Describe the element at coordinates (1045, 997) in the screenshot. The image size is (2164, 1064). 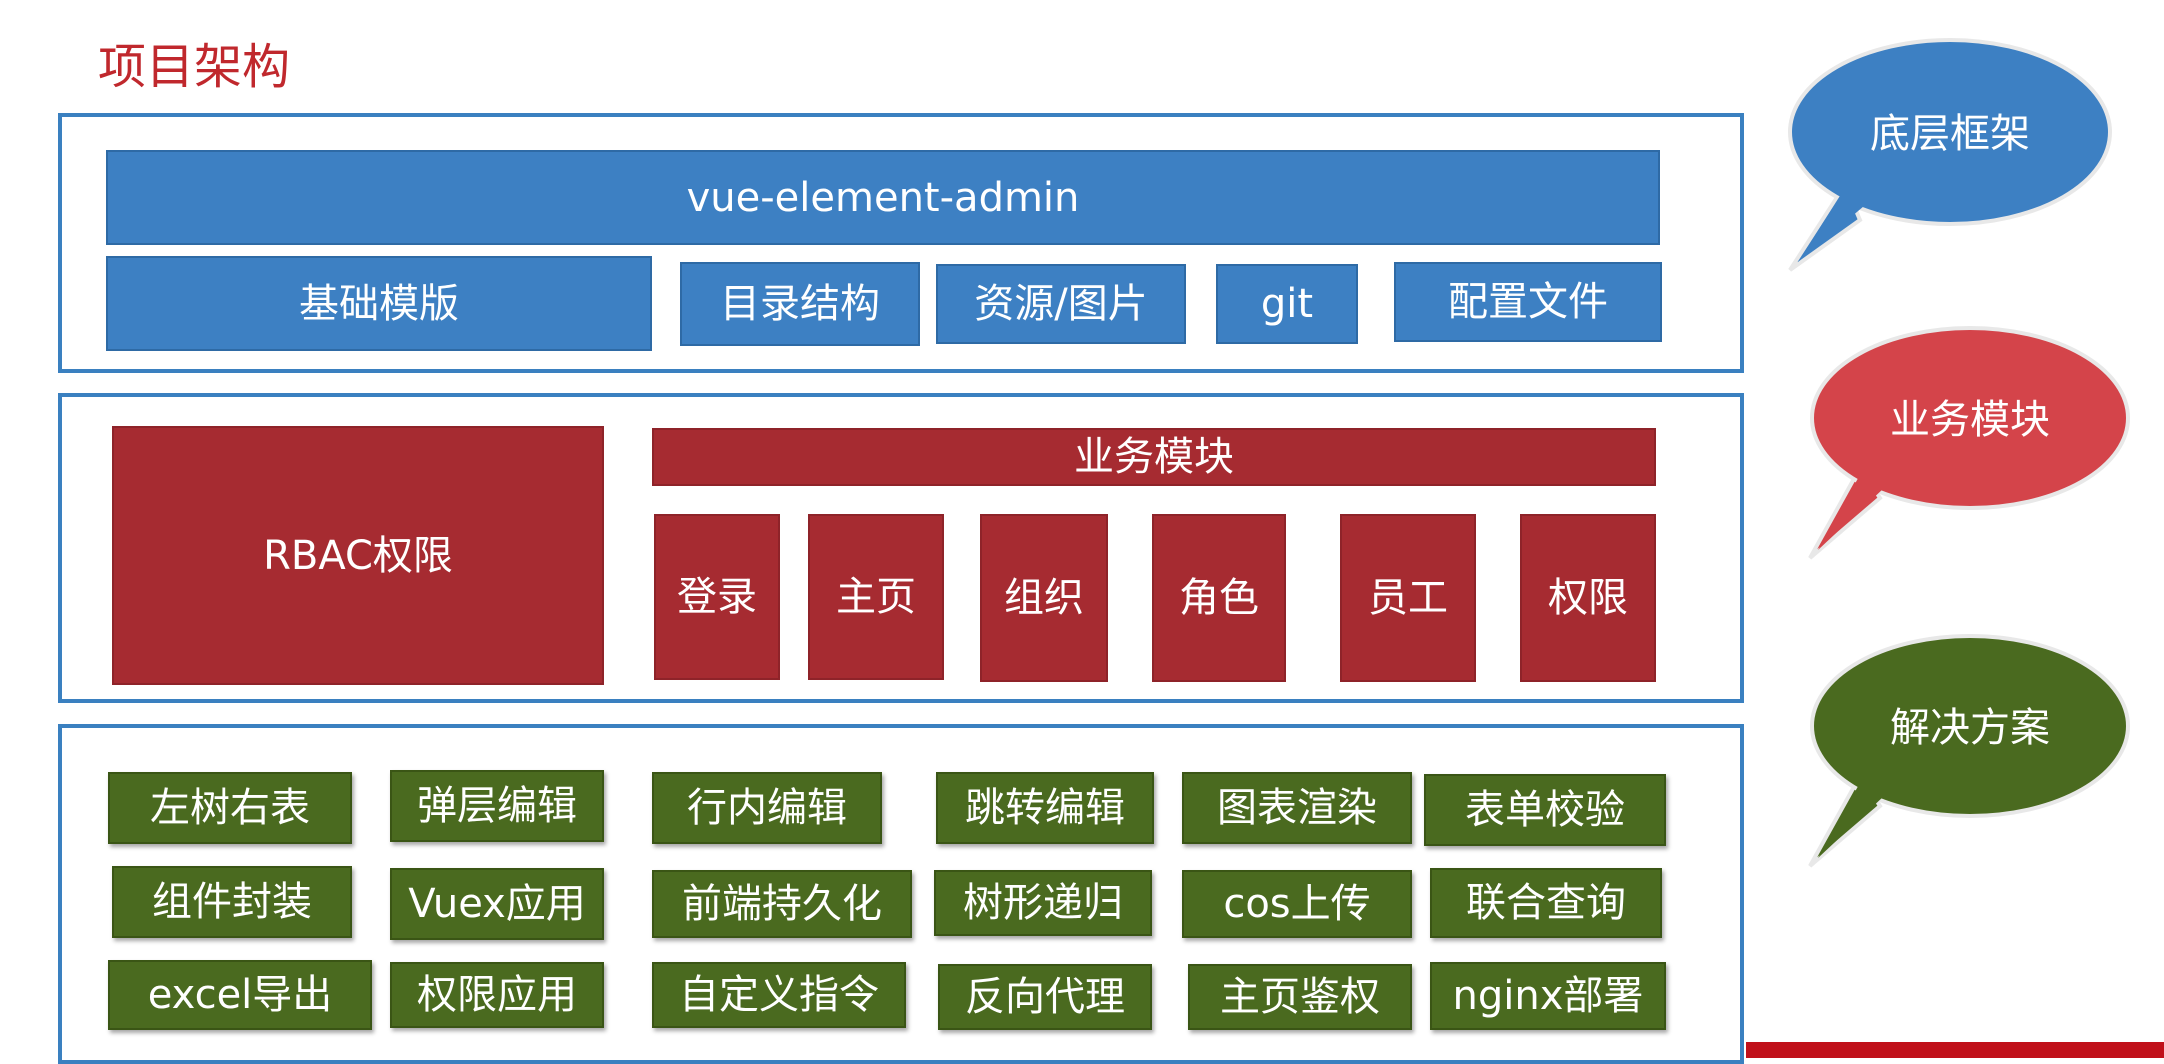
I see `solution-item: 反向代理` at that location.